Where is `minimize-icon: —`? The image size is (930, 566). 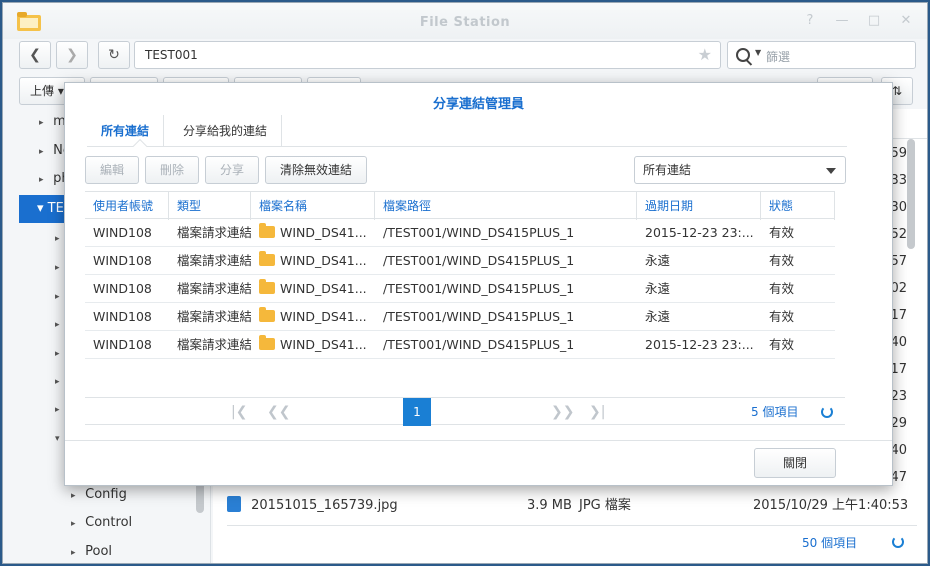
minimize-icon: — is located at coordinates (842, 20).